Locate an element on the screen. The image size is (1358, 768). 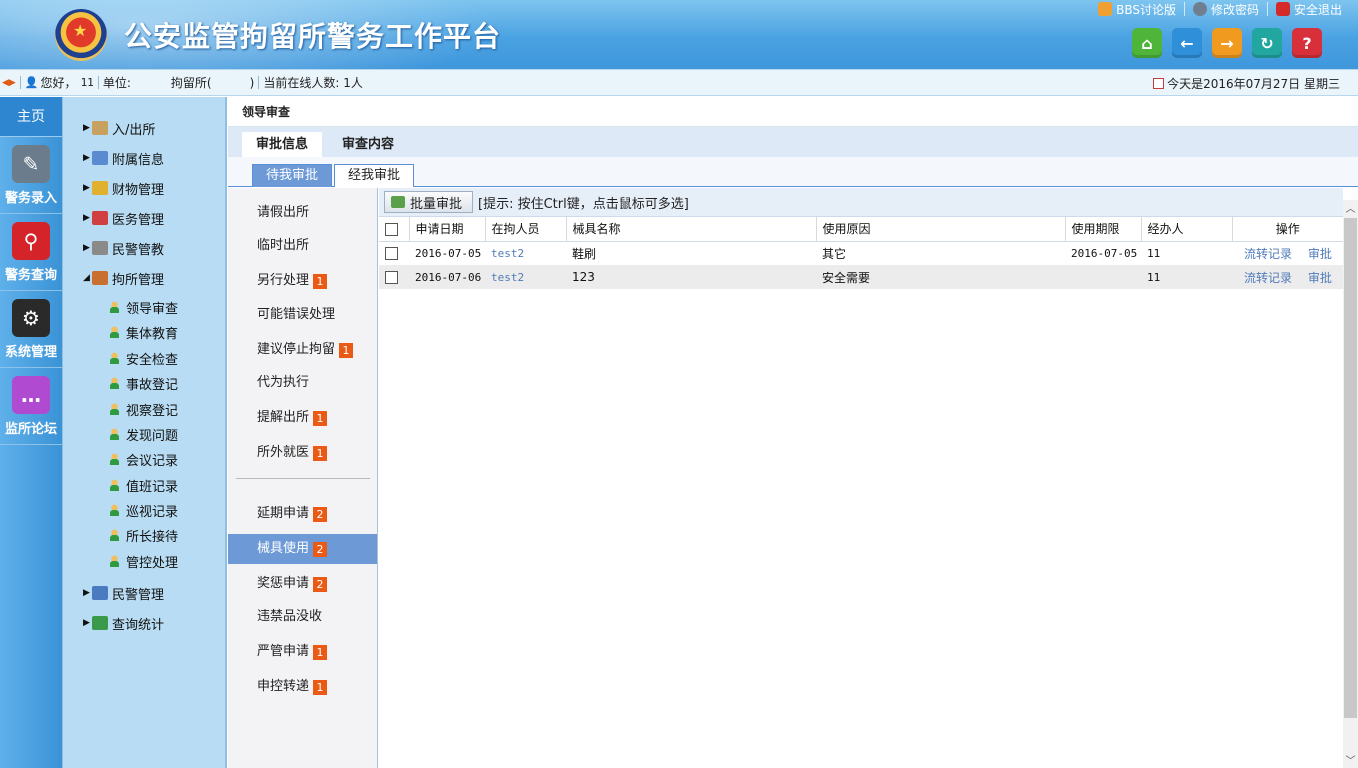
close-icon is located at coordinates (1282, 9).